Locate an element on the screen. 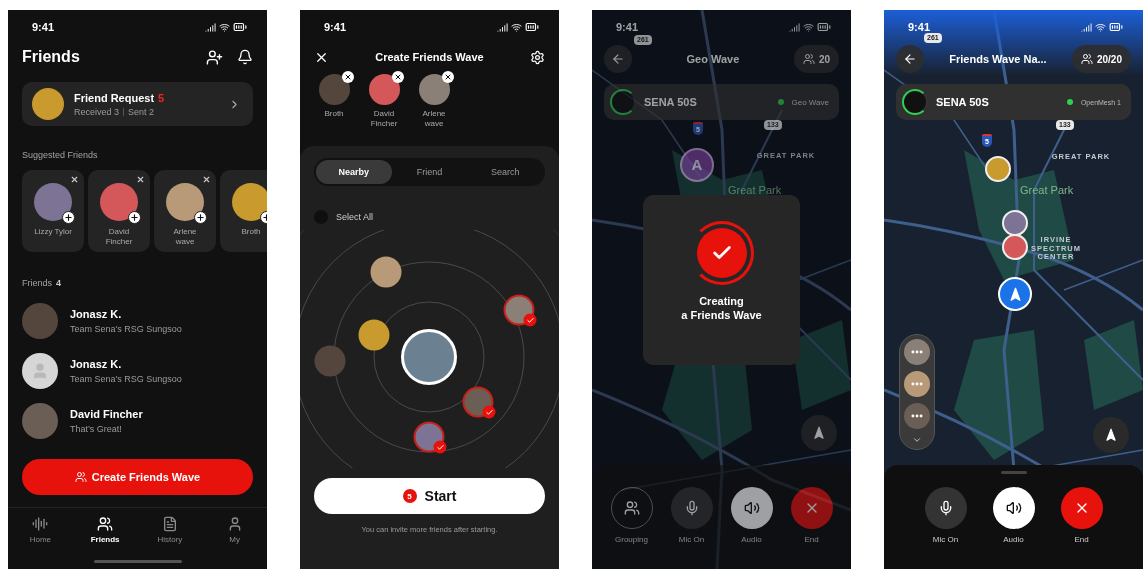 The width and height of the screenshot is (1143, 571). members-button: 20/20 is located at coordinates (1101, 59).